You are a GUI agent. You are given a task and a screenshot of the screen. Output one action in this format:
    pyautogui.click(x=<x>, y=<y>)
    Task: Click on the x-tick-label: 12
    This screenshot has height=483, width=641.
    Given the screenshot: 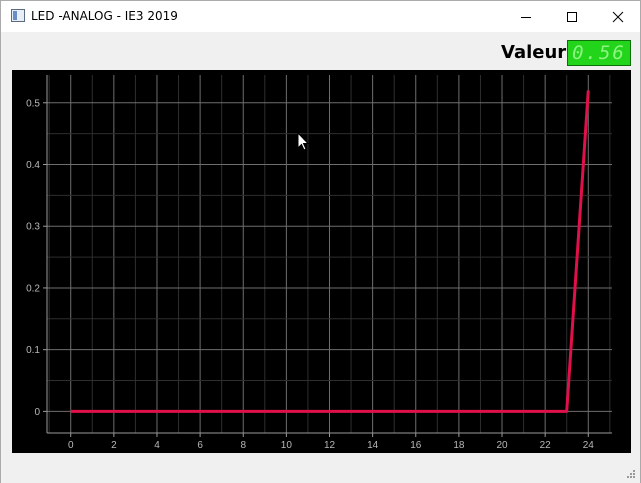 What is the action you would take?
    pyautogui.click(x=330, y=445)
    